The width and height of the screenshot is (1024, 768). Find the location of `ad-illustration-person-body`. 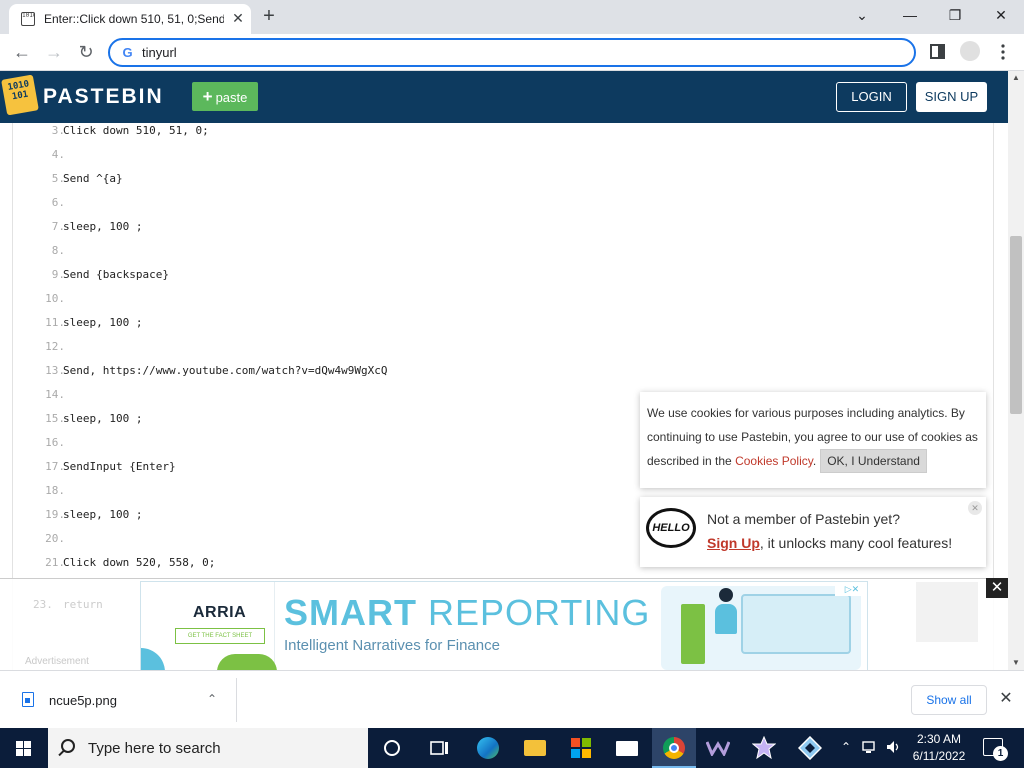

ad-illustration-person-body is located at coordinates (726, 619).